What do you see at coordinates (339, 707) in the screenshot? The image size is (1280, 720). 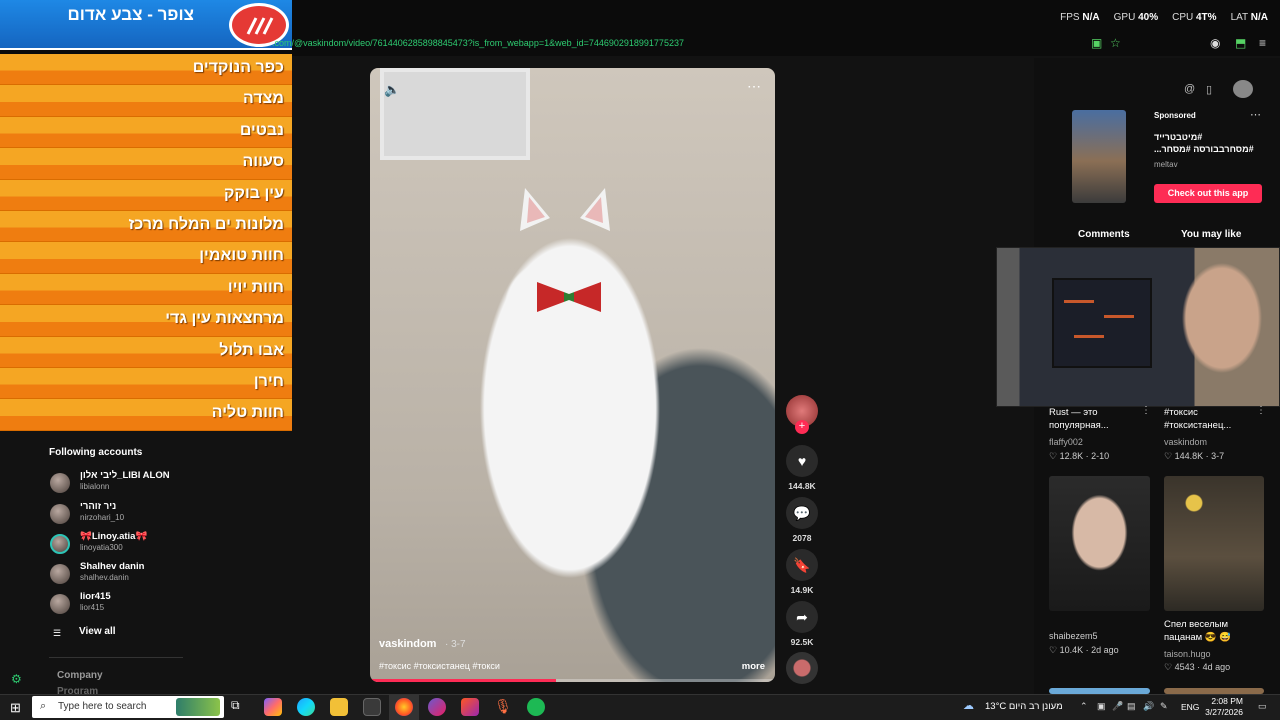 I see `file-explorer-icon` at bounding box center [339, 707].